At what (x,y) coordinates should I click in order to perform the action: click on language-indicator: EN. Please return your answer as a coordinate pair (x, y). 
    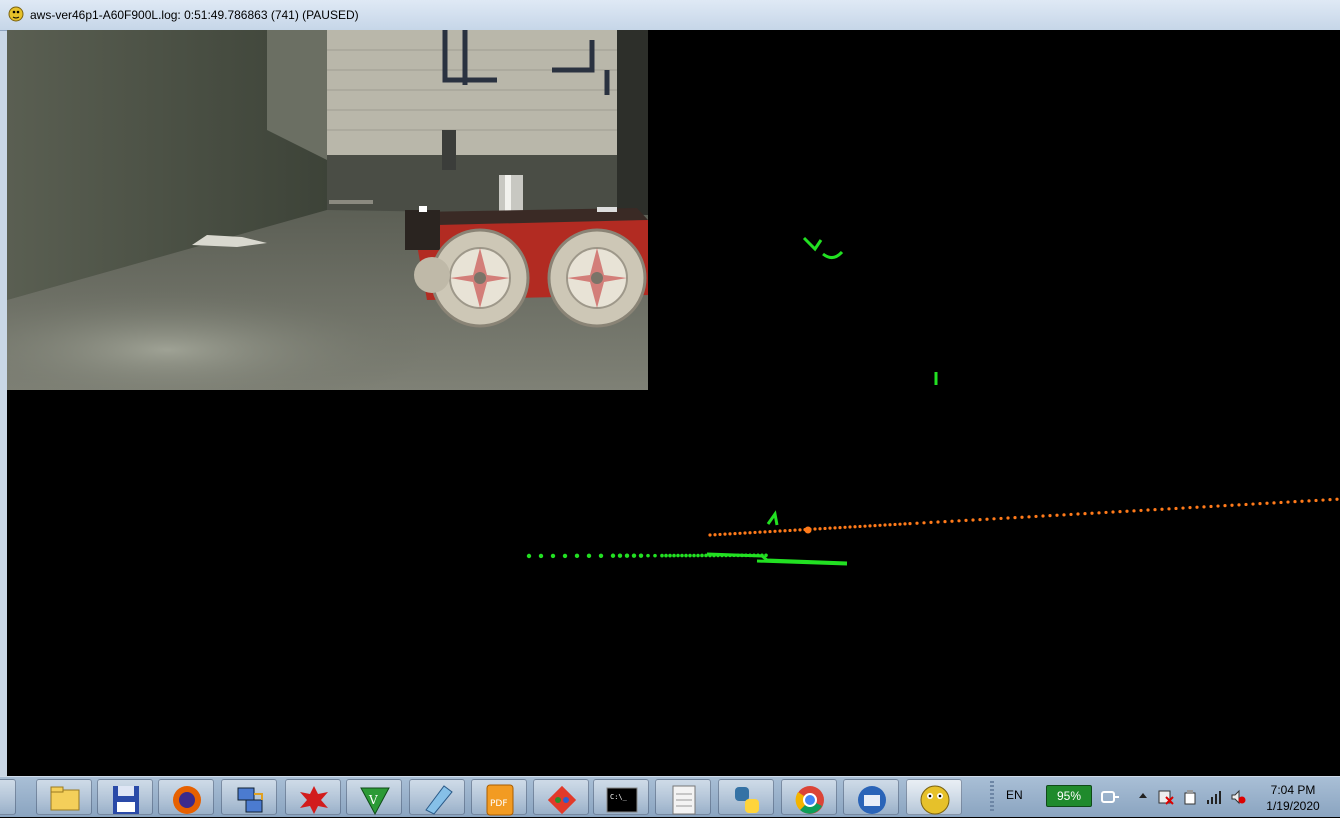
    Looking at the image, I should click on (1014, 795).